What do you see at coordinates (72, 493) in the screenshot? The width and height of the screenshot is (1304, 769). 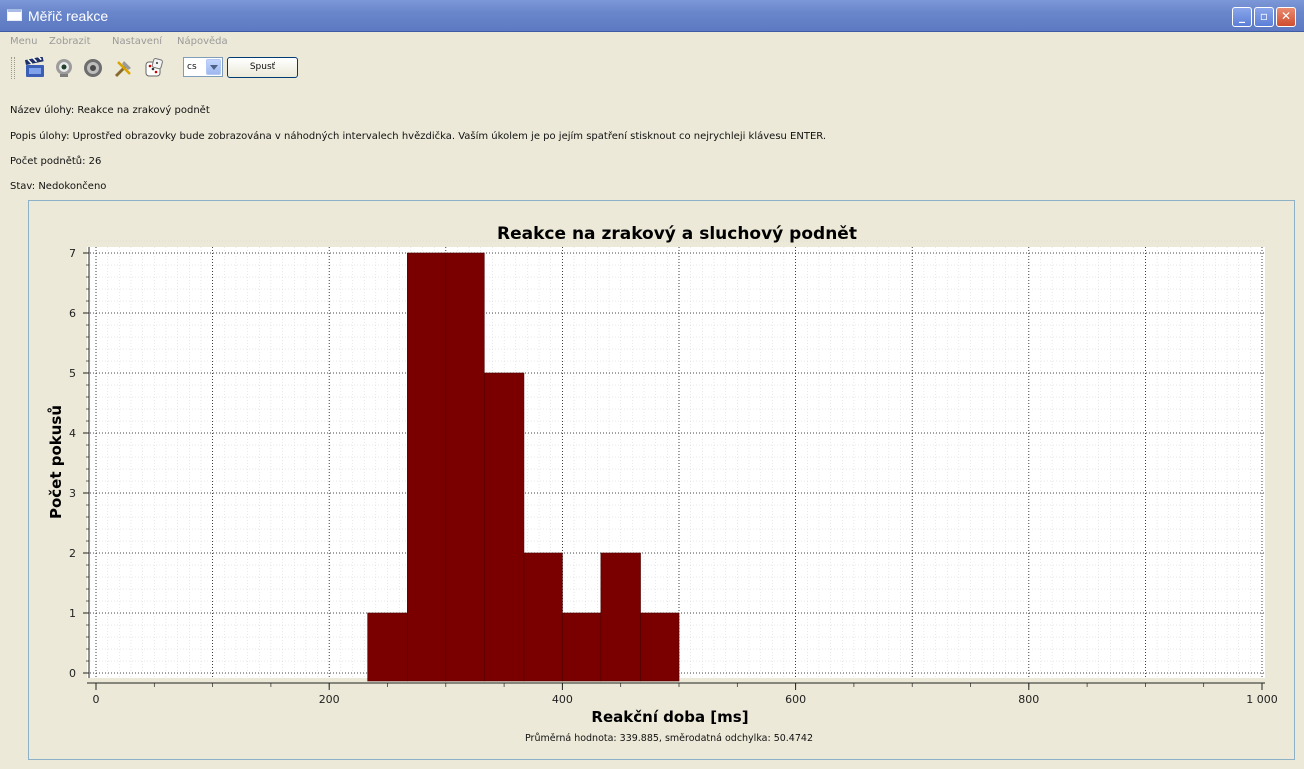 I see `y-tick-label: 3` at bounding box center [72, 493].